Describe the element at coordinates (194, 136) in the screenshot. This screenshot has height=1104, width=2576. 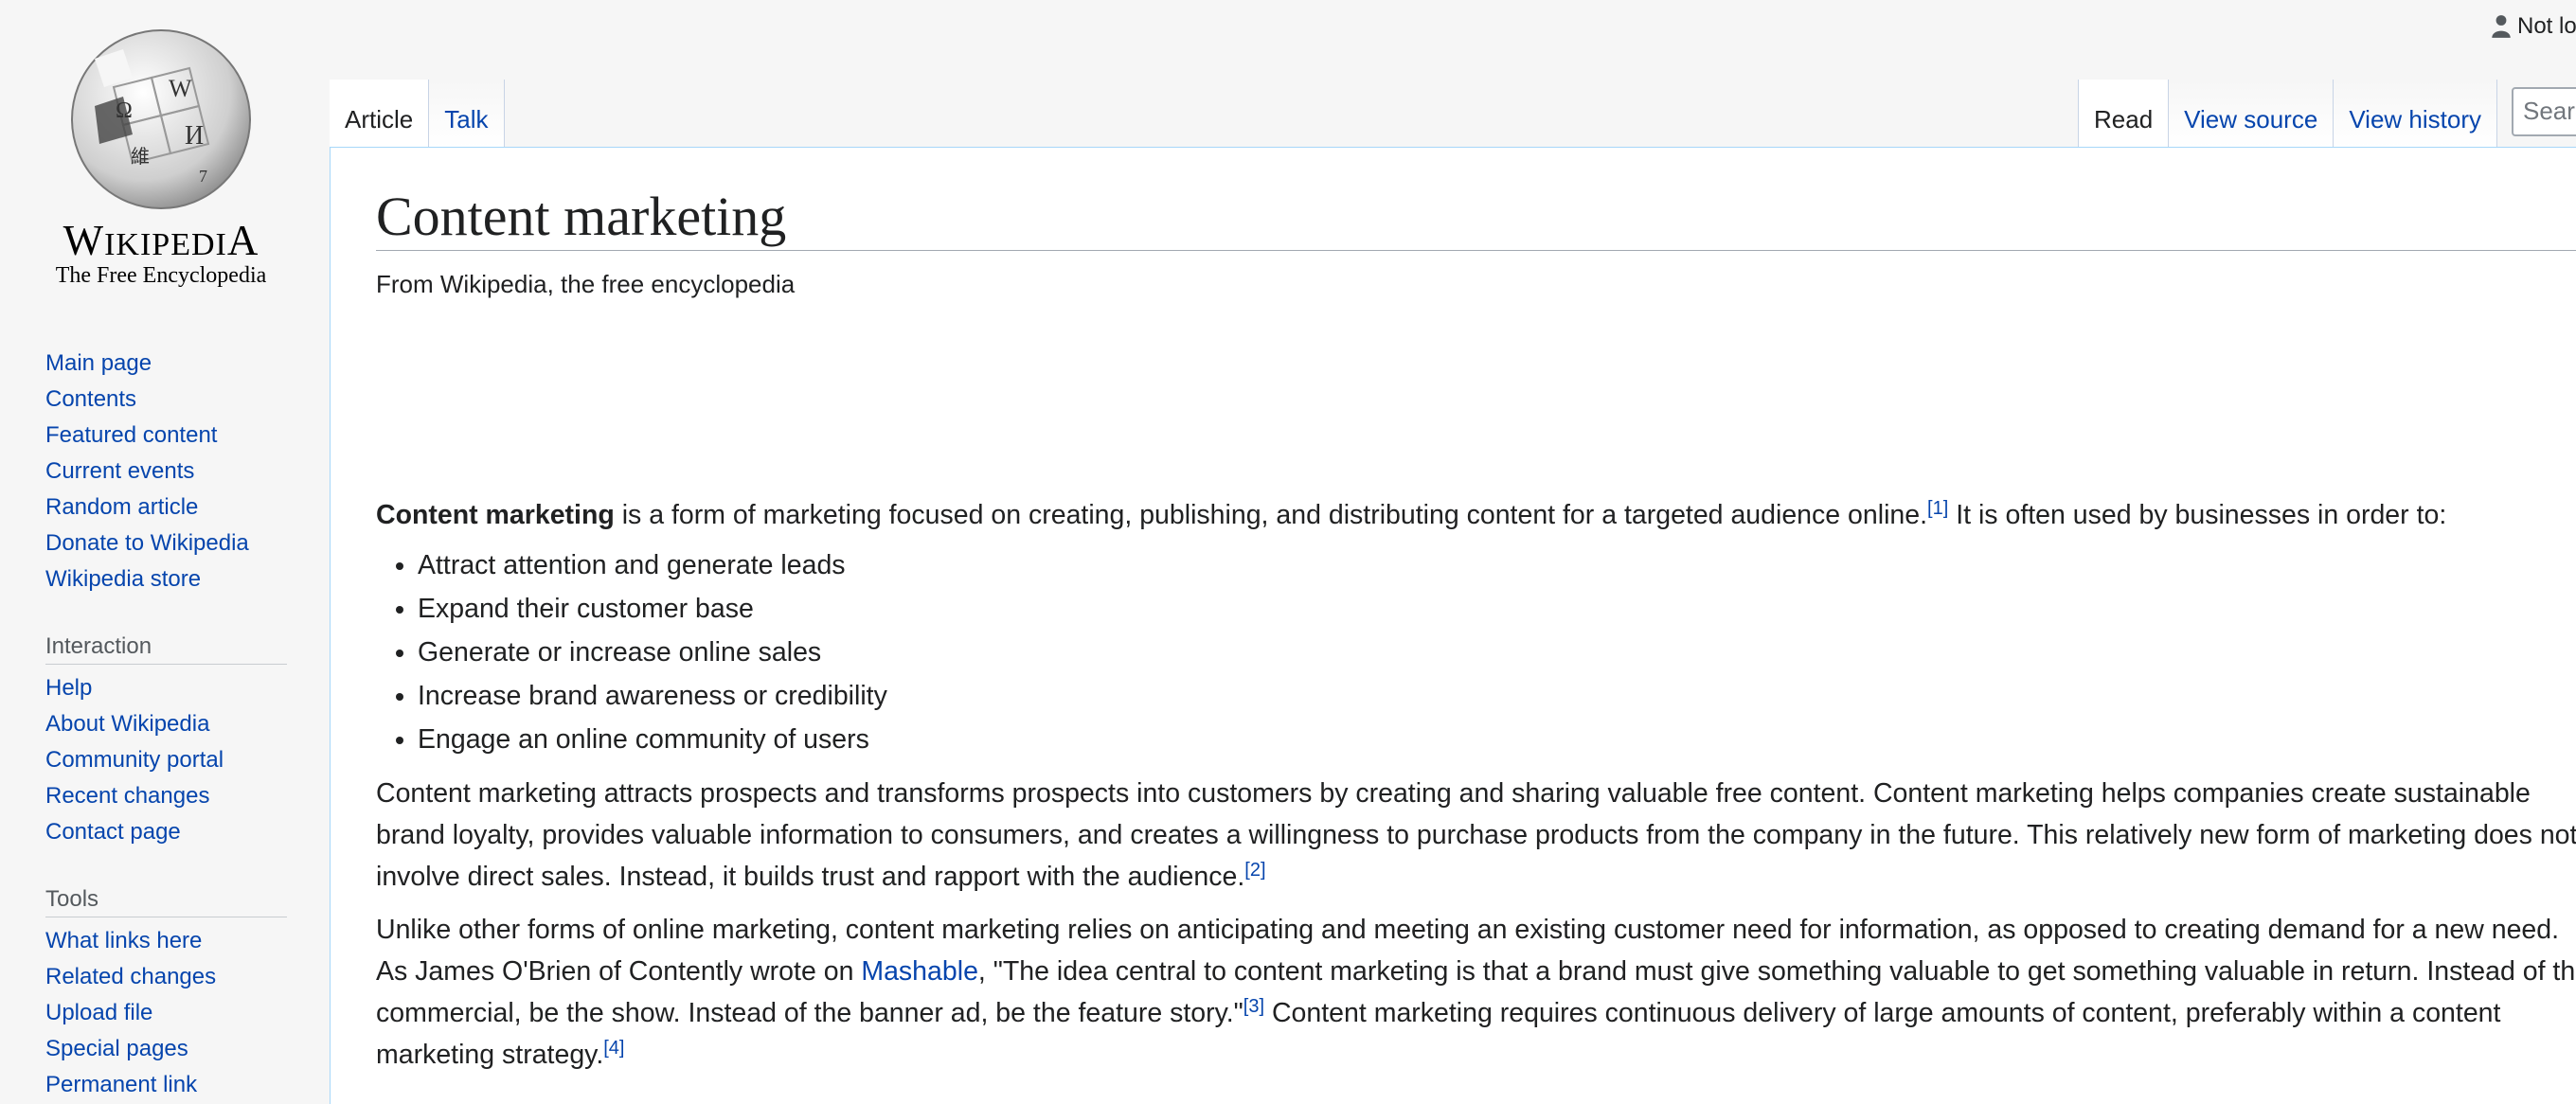
I see `svg-text: И` at that location.